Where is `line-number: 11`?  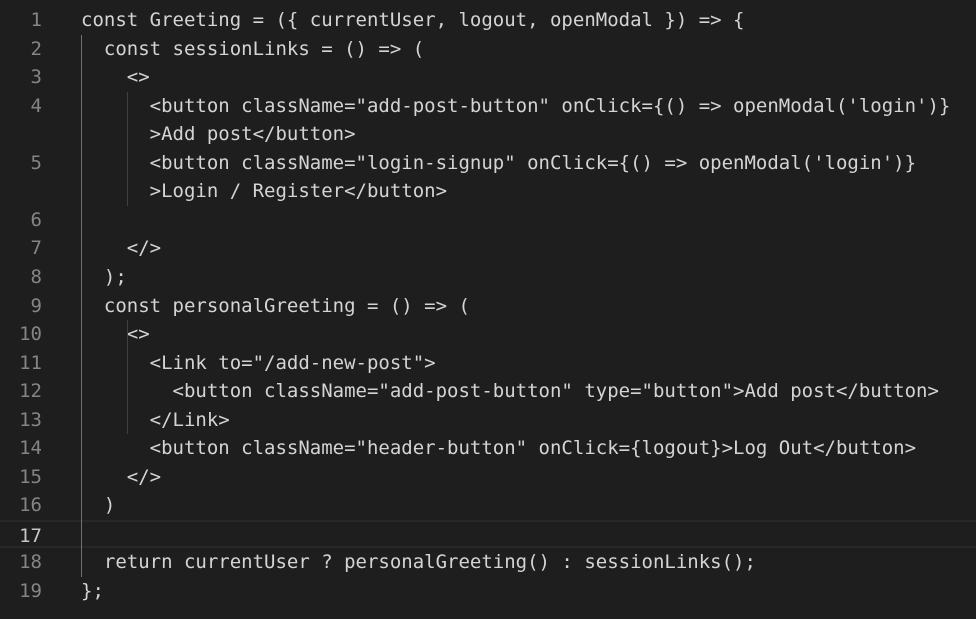
line-number: 11 is located at coordinates (30, 362).